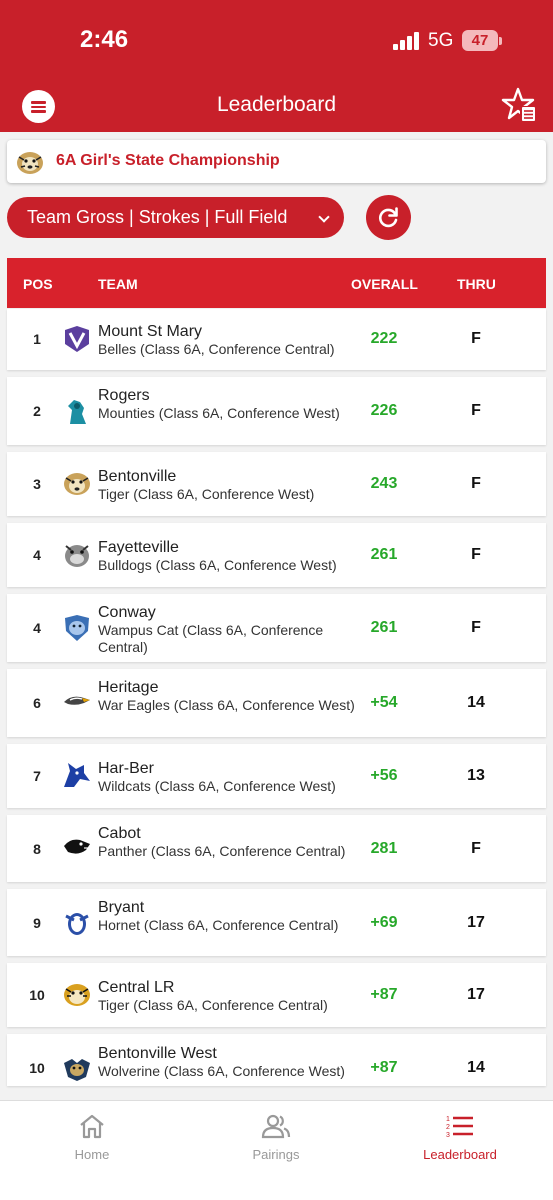 Image resolution: width=553 pixels, height=1200 pixels. I want to click on belles-logo-icon, so click(77, 339).